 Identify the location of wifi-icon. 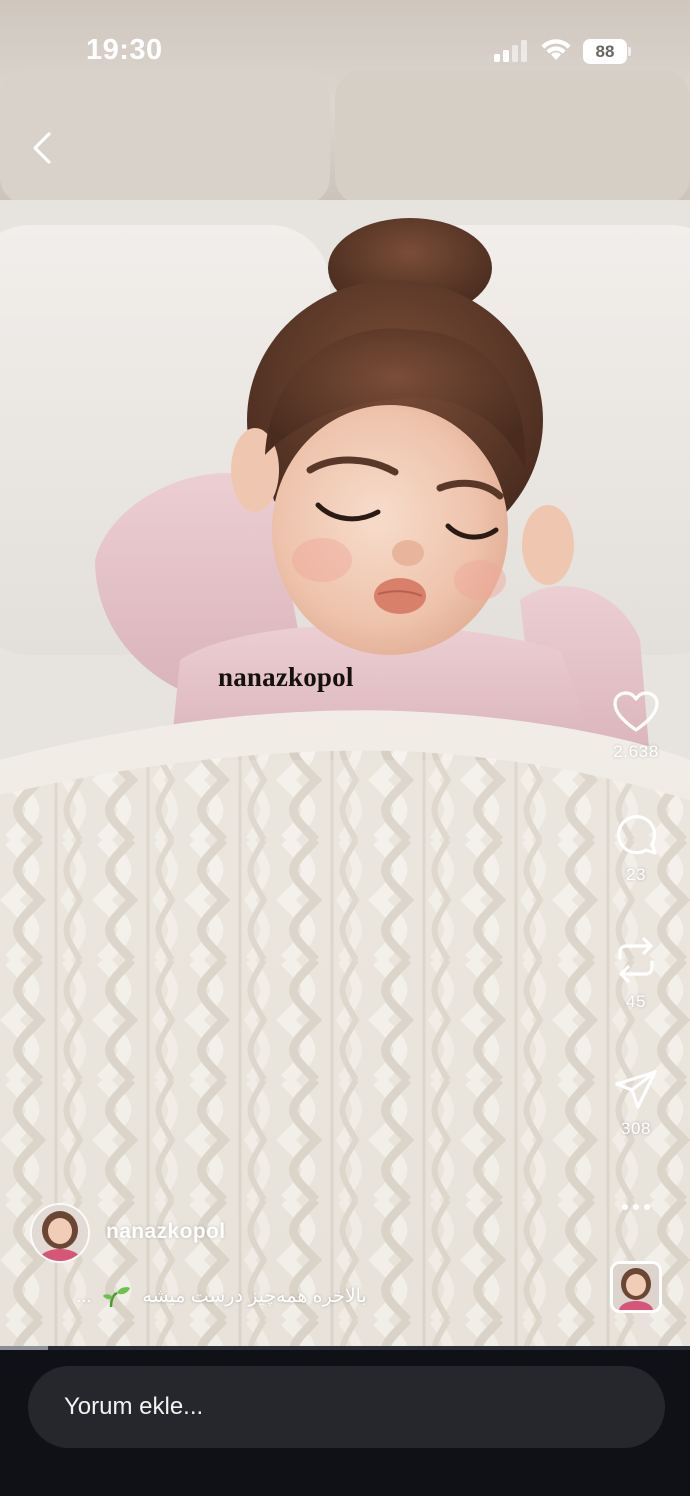
(556, 49).